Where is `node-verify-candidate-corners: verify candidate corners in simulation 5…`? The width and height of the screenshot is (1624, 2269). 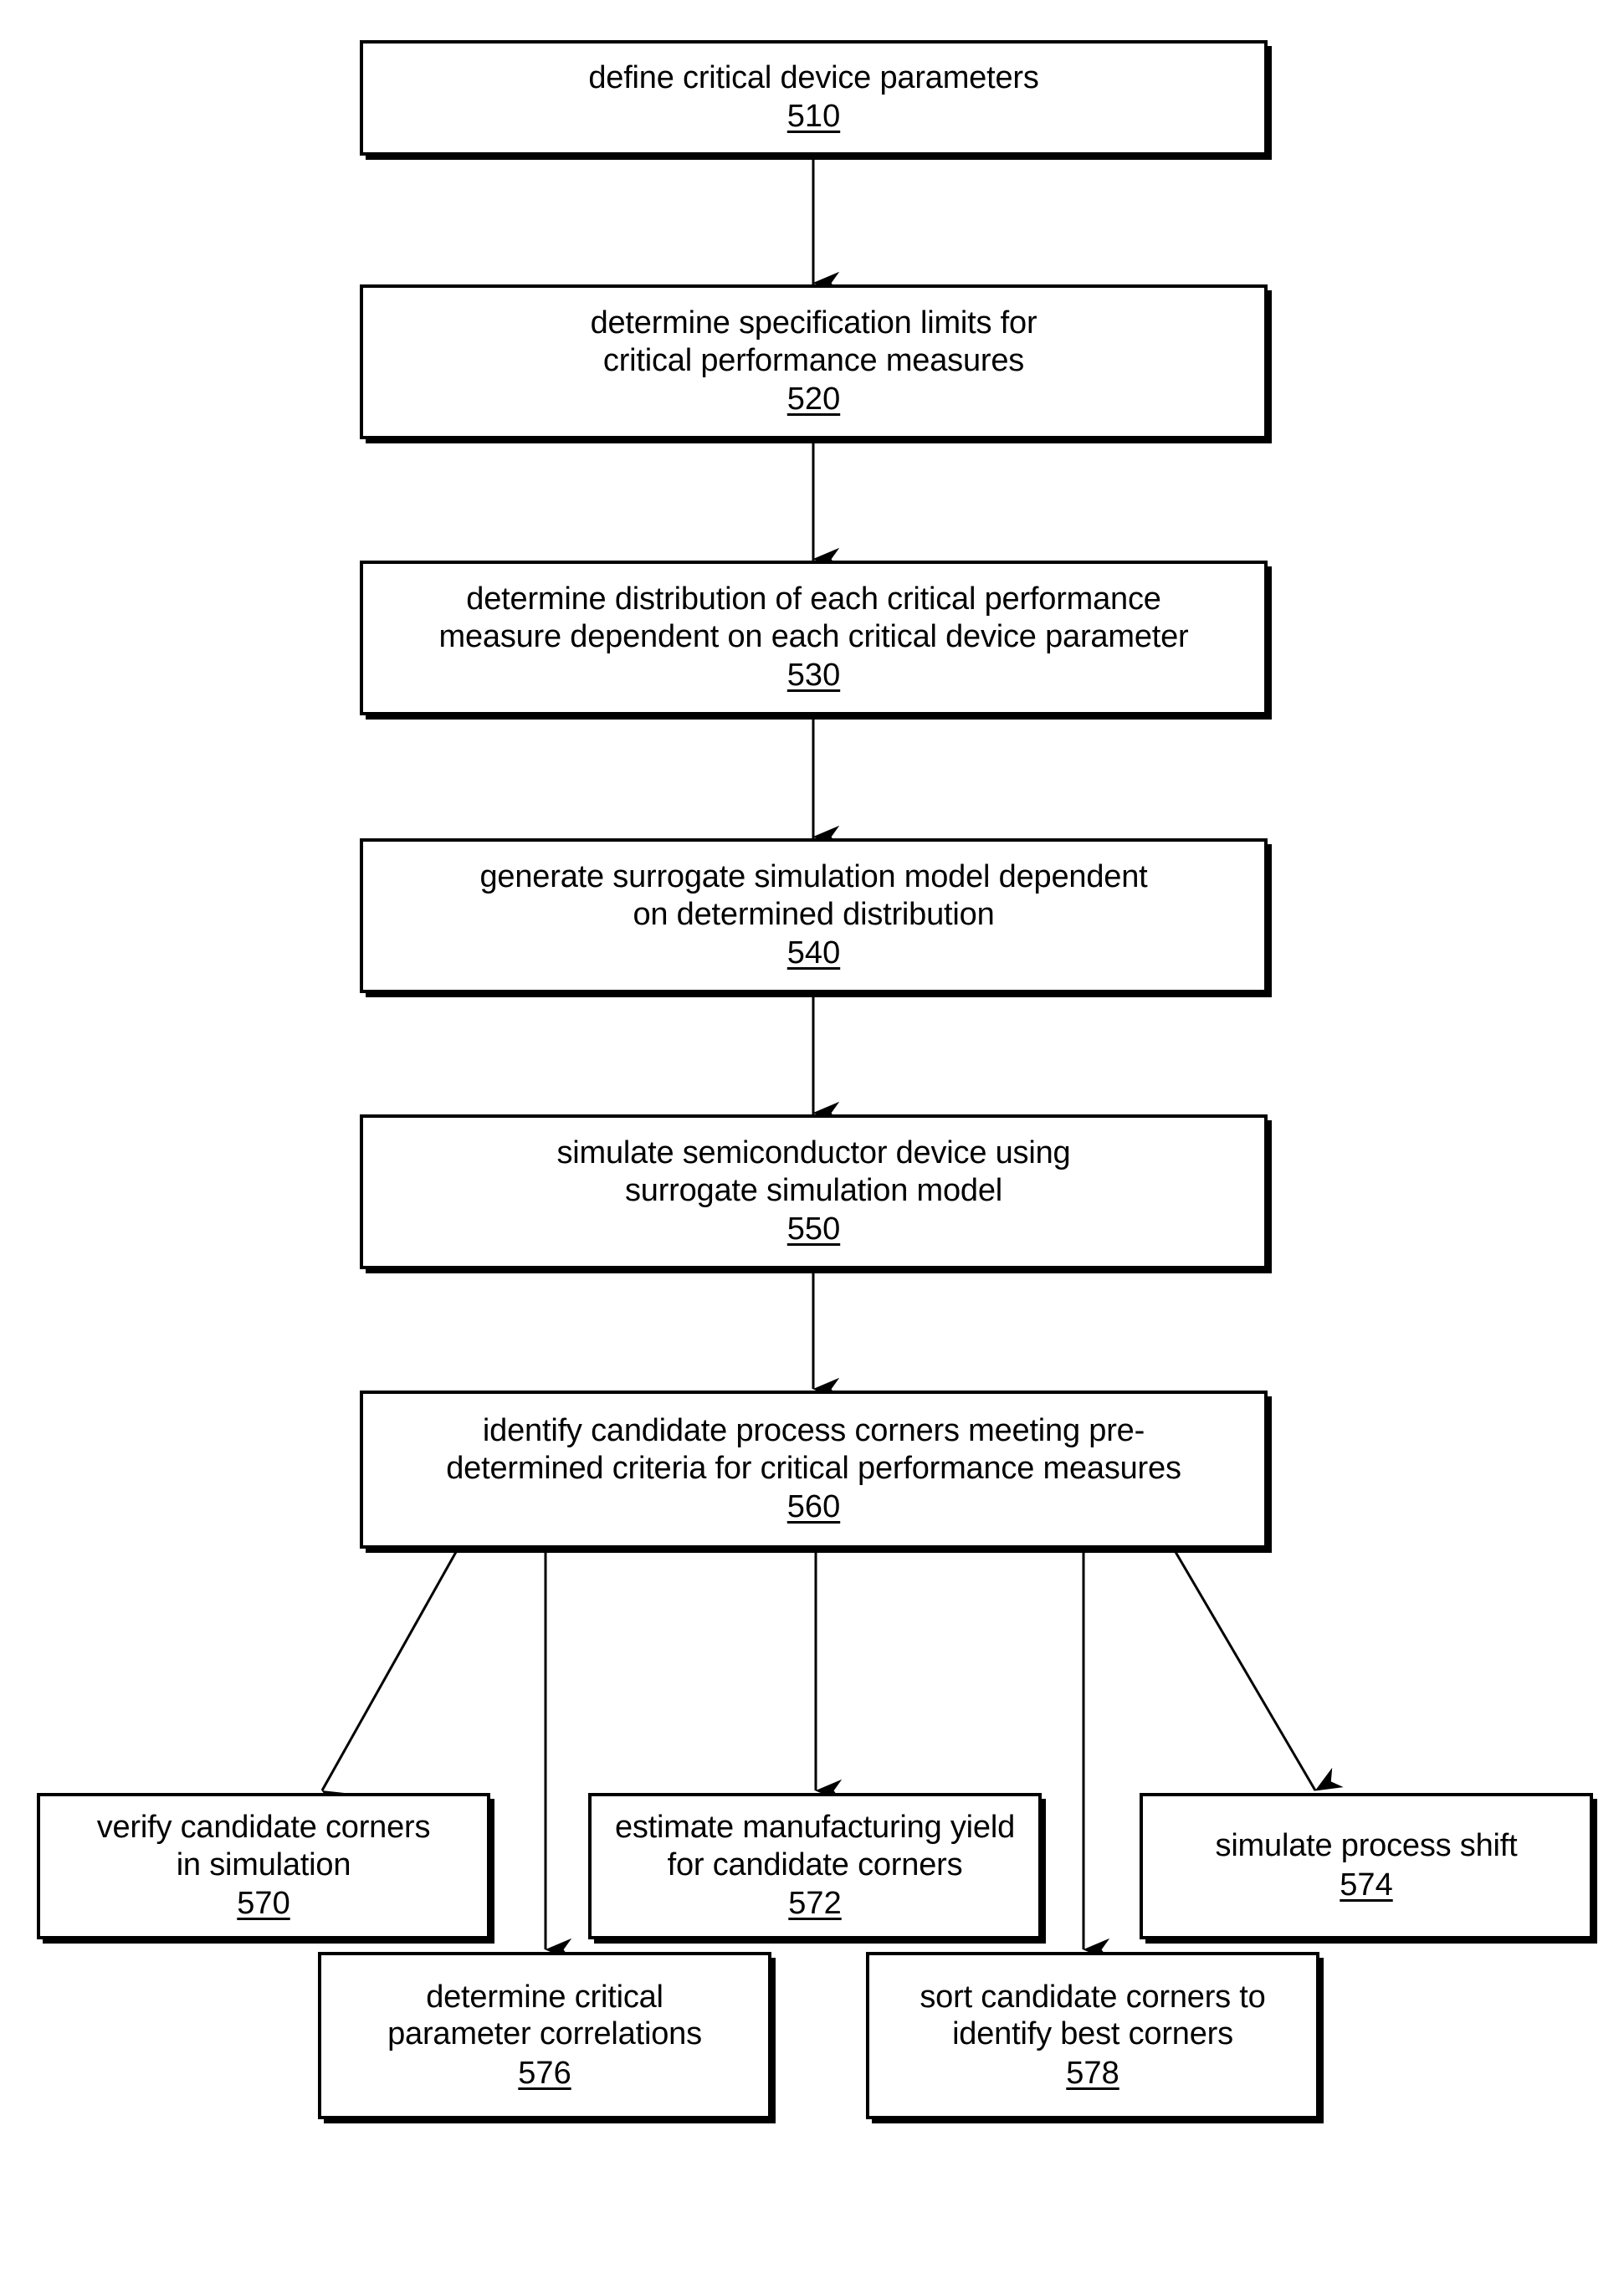 node-verify-candidate-corners: verify candidate corners in simulation 5… is located at coordinates (263, 1866).